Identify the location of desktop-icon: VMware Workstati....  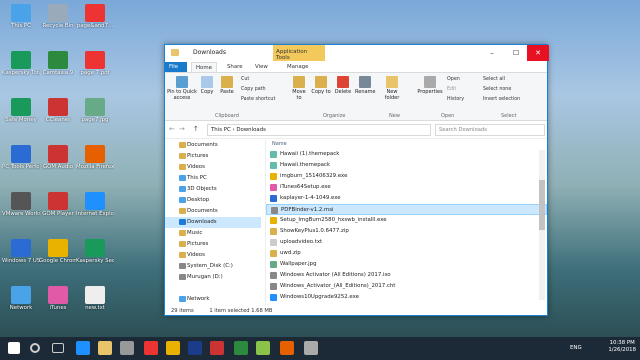
(21, 211).